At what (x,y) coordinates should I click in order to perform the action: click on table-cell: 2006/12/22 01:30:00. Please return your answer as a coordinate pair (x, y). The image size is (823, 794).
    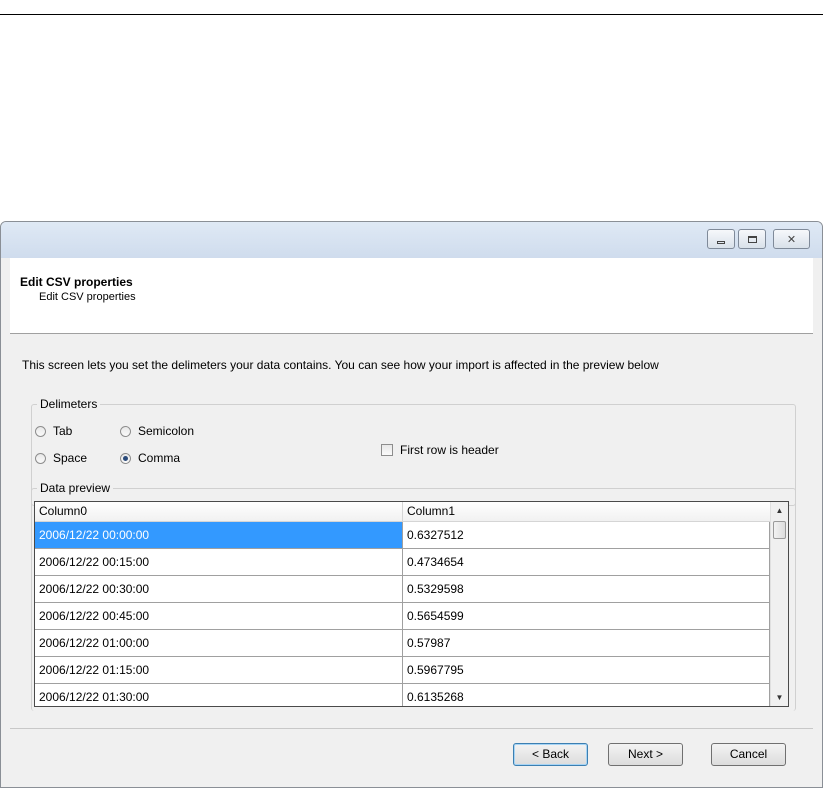
    Looking at the image, I should click on (219, 695).